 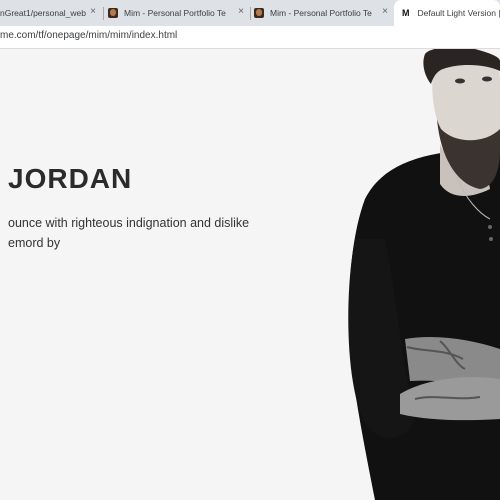 I want to click on address-bar: me.com/tf/onepage/mim/mim/index.html, so click(x=250, y=37).